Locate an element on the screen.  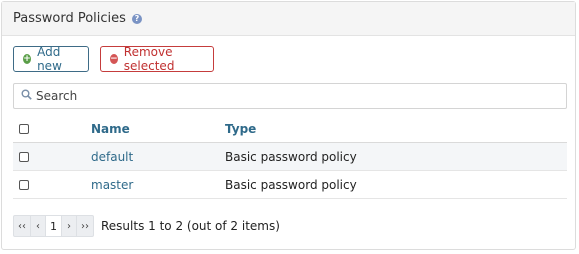
column-header-name: Name is located at coordinates (158, 129).